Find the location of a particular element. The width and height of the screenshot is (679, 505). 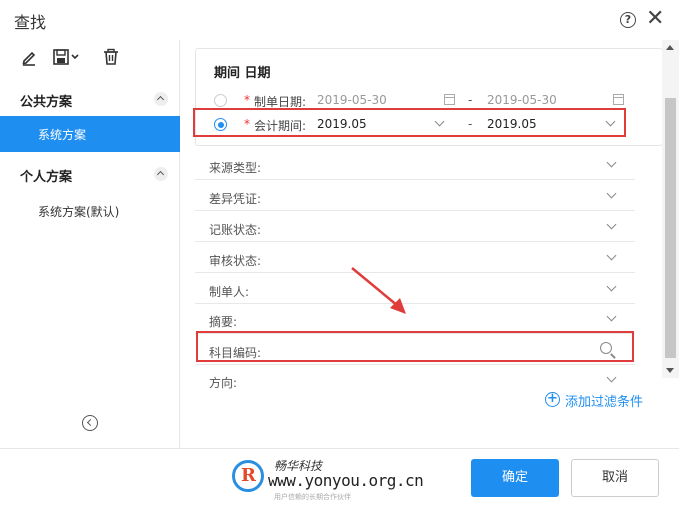

filter-source-type: 来源类型: is located at coordinates (415, 165).